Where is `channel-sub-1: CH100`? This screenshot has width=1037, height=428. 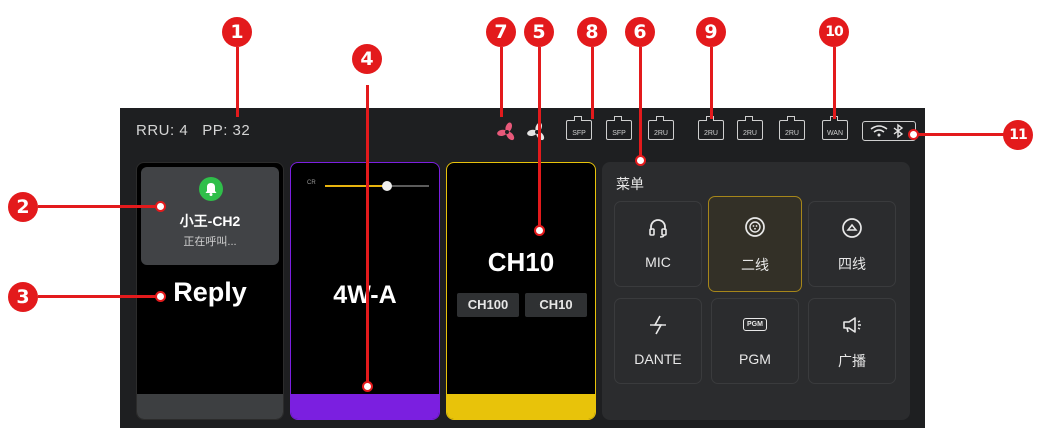
channel-sub-1: CH100 is located at coordinates (488, 305).